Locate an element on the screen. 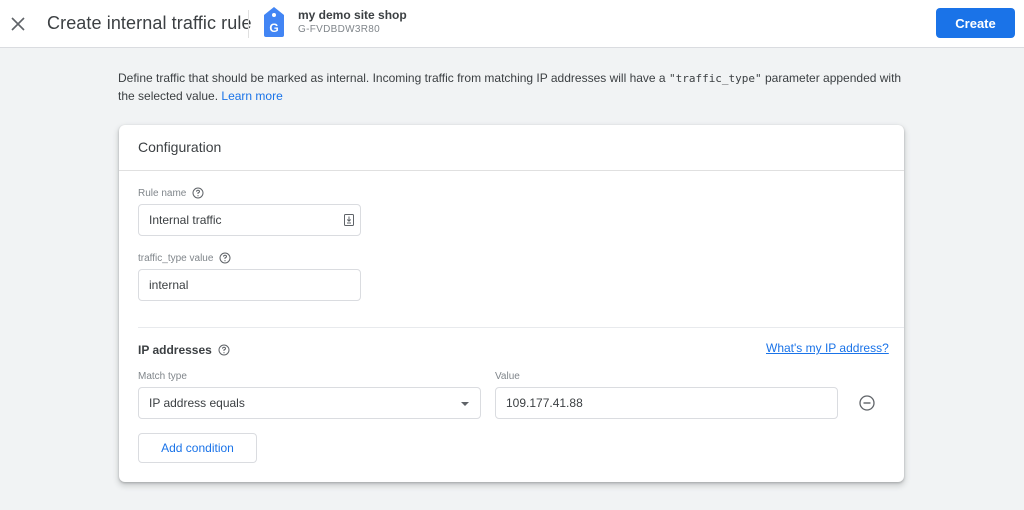  close-button is located at coordinates (18, 24).